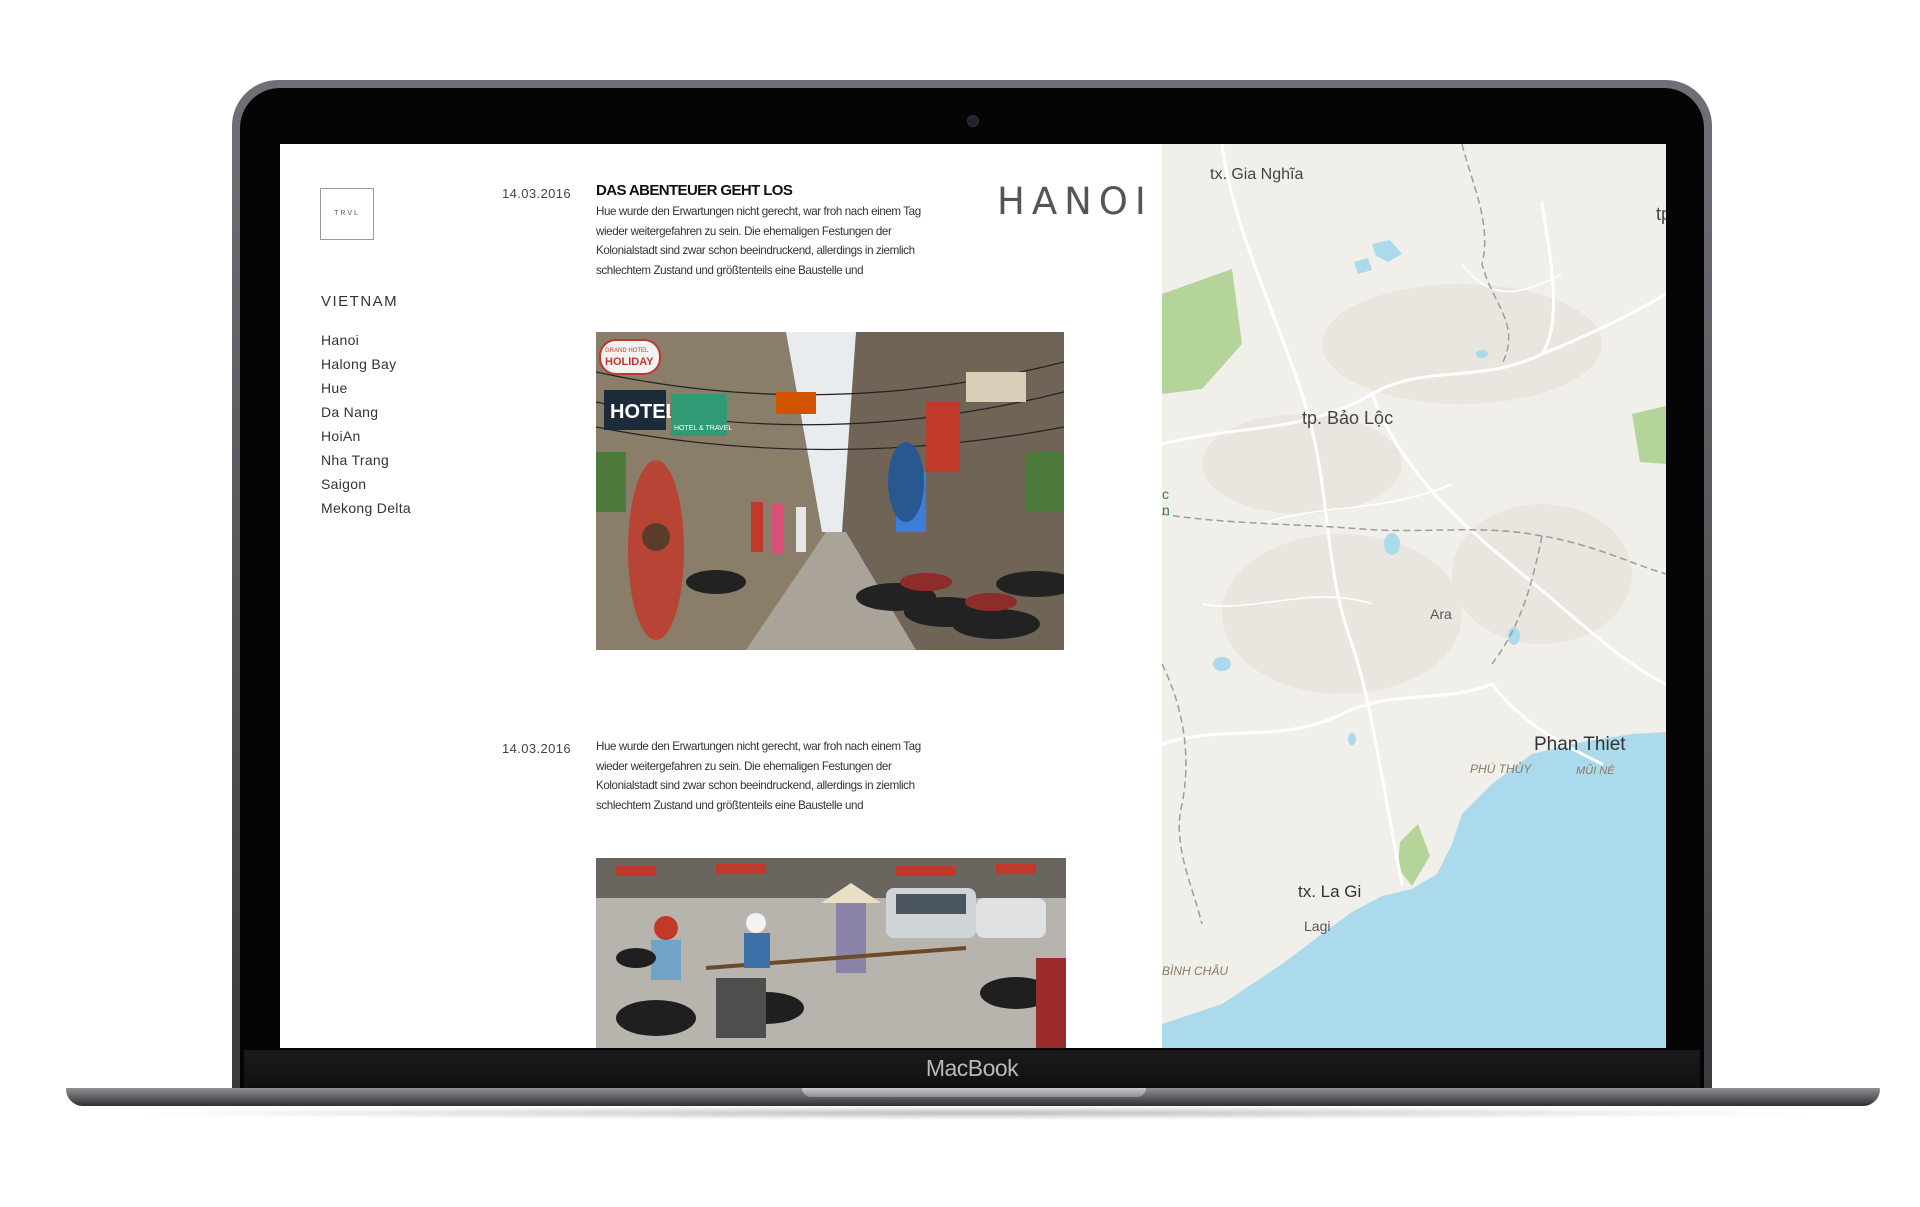  I want to click on map-label-lagi: Lagi, so click(1317, 926).